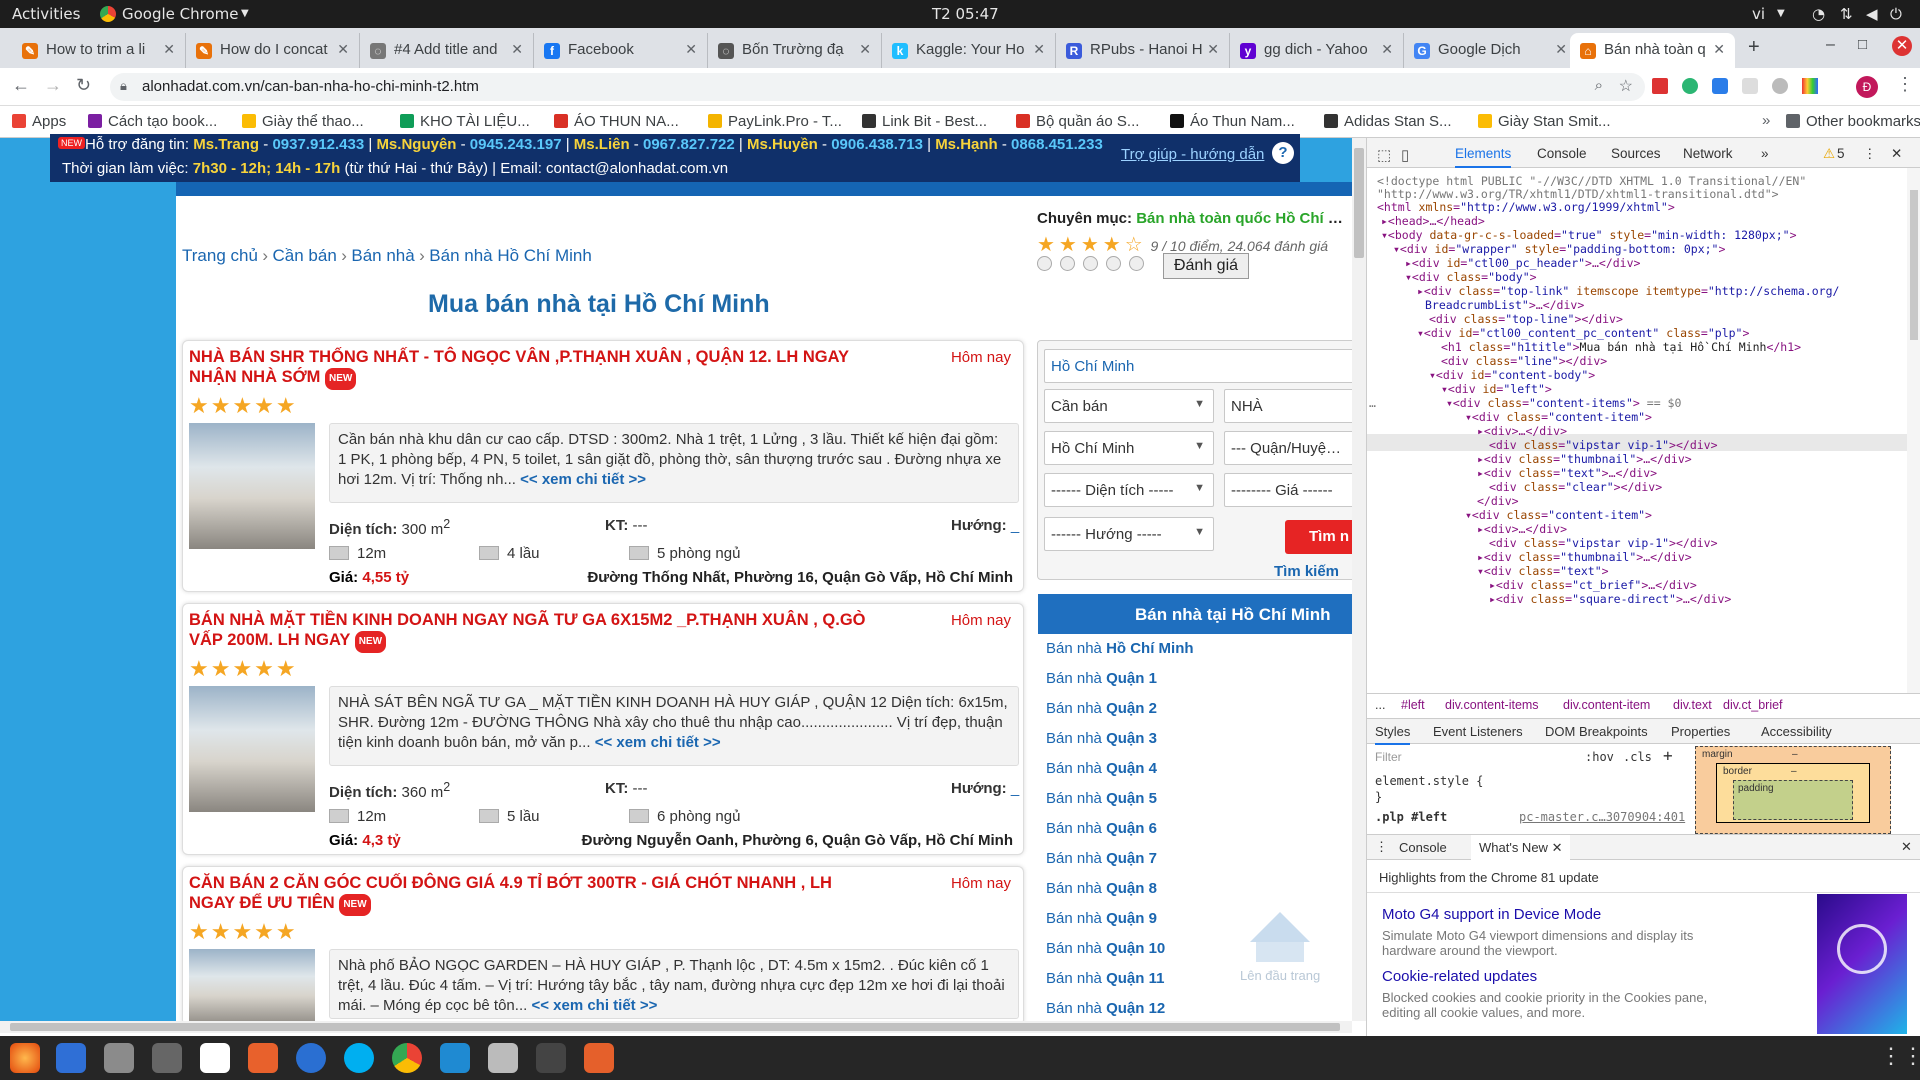 The width and height of the screenshot is (1920, 1080). What do you see at coordinates (1359, 579) in the screenshot?
I see `page-vertical-scrollbar` at bounding box center [1359, 579].